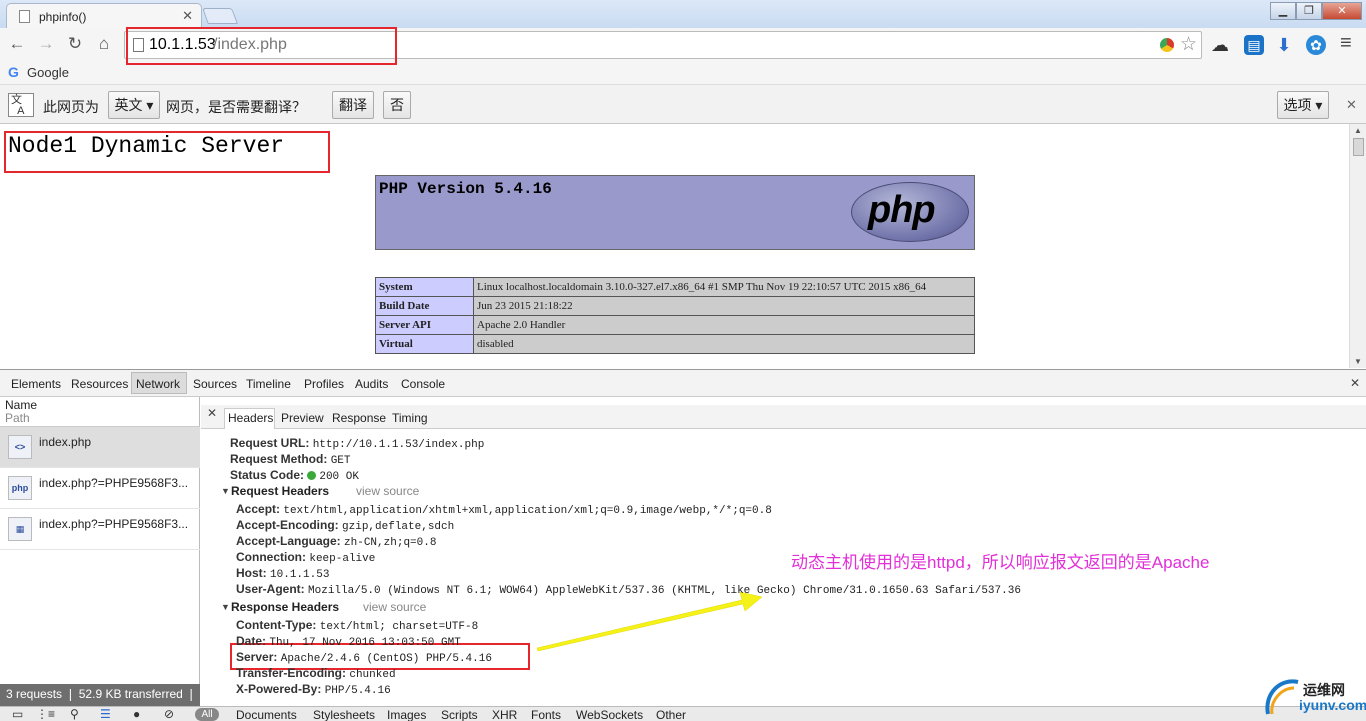 The height and width of the screenshot is (721, 1366). Describe the element at coordinates (424, 287) in the screenshot. I see `info-key: System` at that location.